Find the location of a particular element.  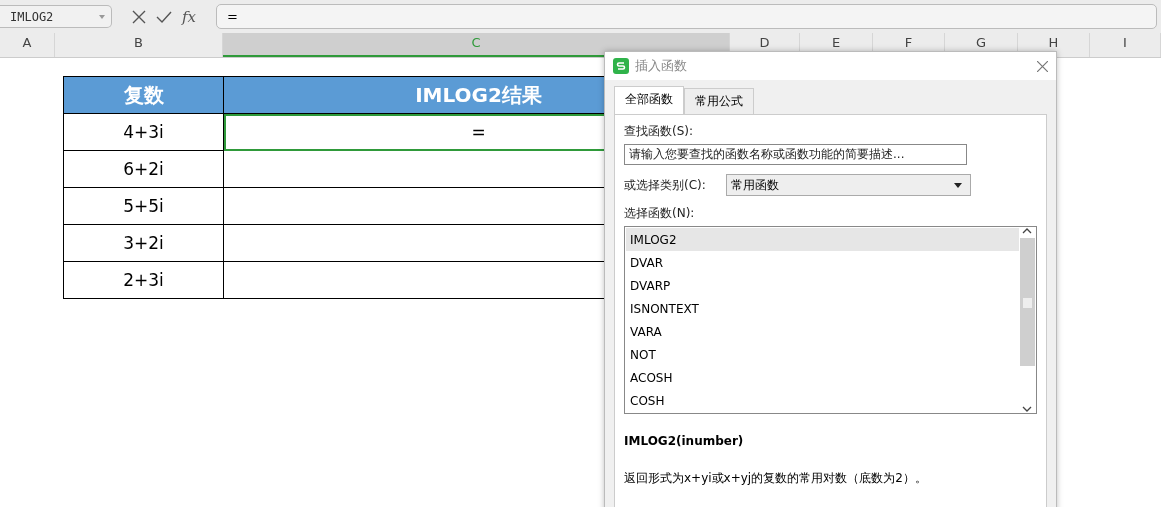

dialog-title: 插入函数 is located at coordinates (661, 66).